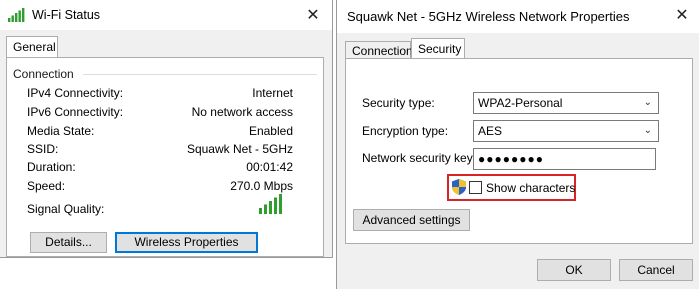 The image size is (699, 289). Describe the element at coordinates (160, 169) in the screenshot. I see `info-row: Duration: 00:01:42` at that location.